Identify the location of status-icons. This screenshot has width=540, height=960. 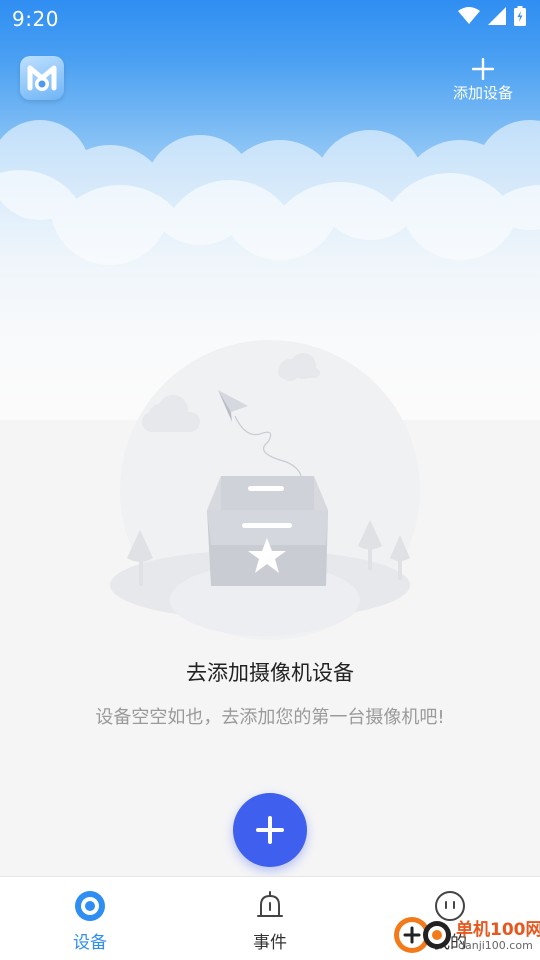
(492, 16).